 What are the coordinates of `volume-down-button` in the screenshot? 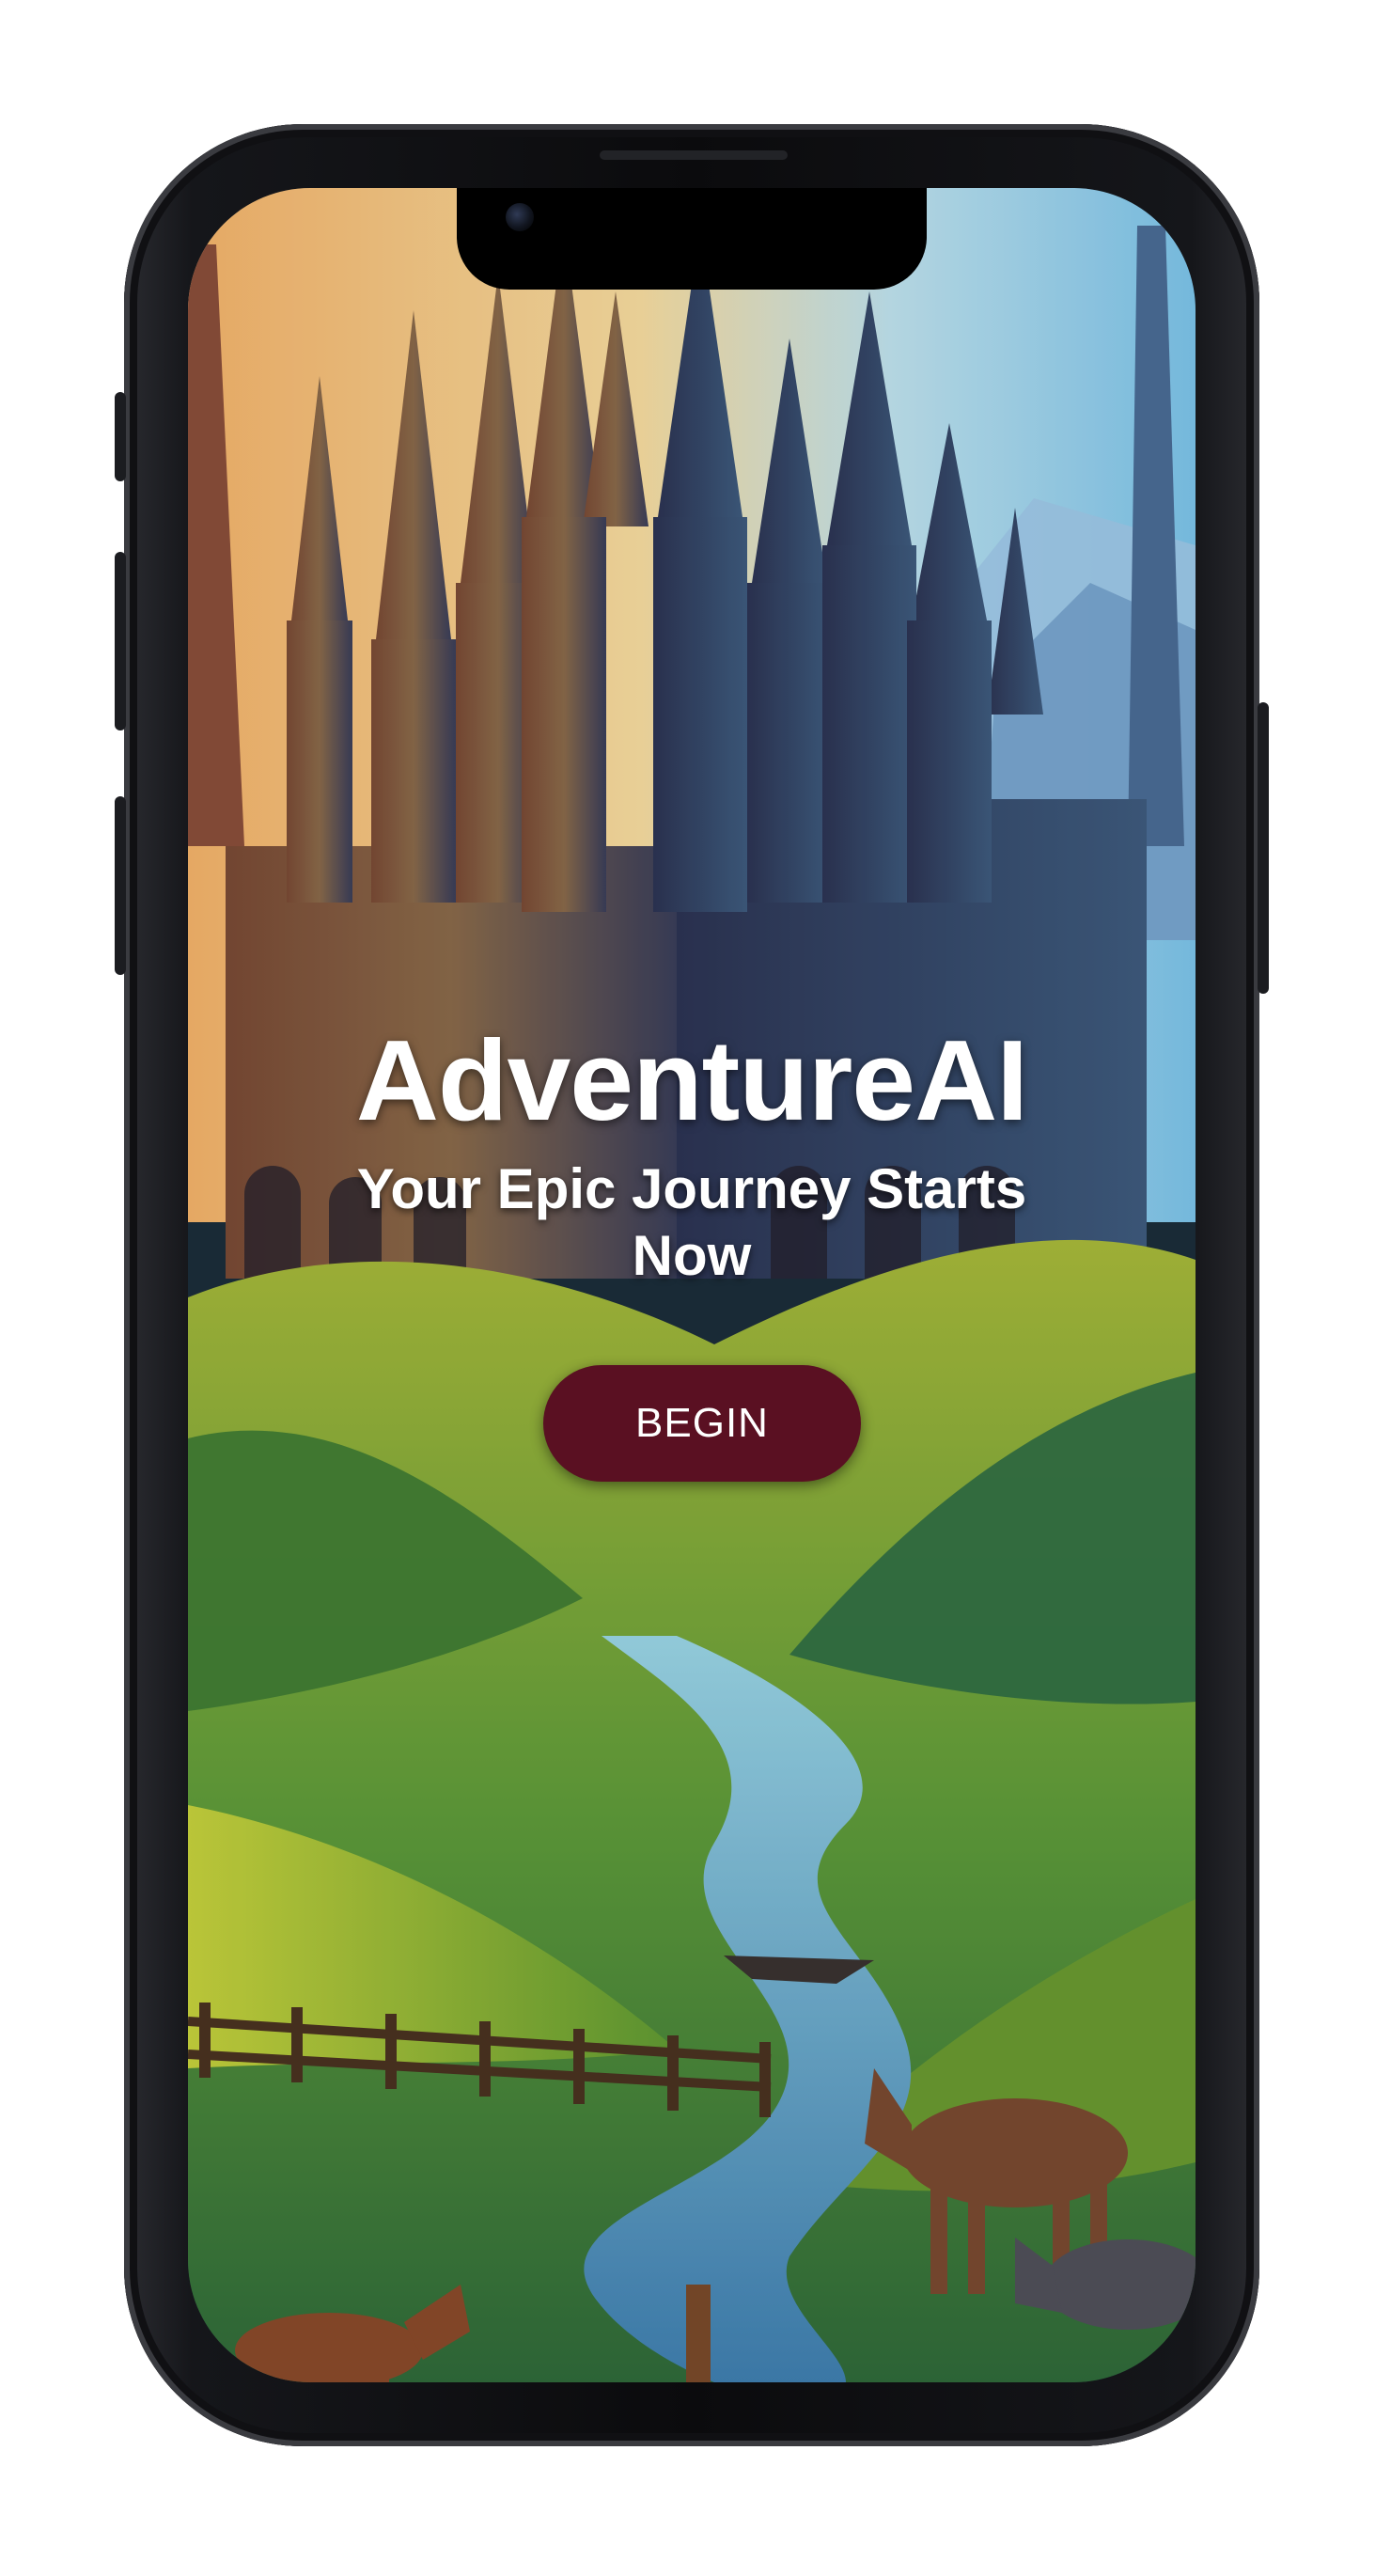 It's located at (121, 886).